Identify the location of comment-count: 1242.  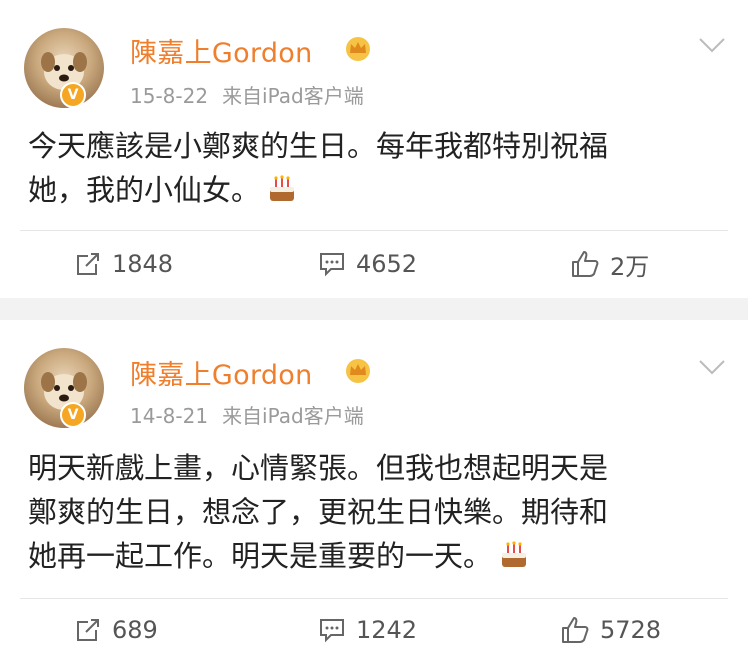
(387, 630).